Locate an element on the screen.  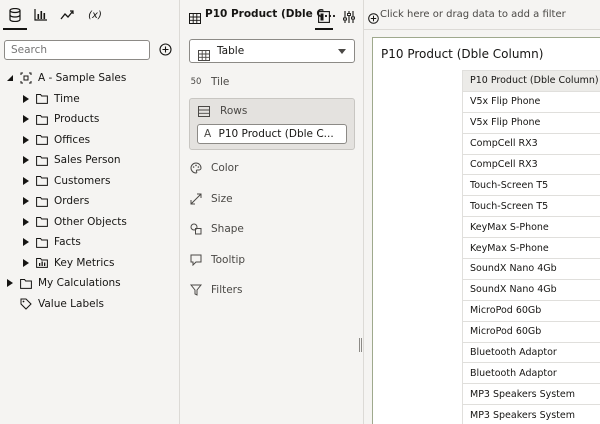
tree-item-customers: Customers is located at coordinates (66, 181).